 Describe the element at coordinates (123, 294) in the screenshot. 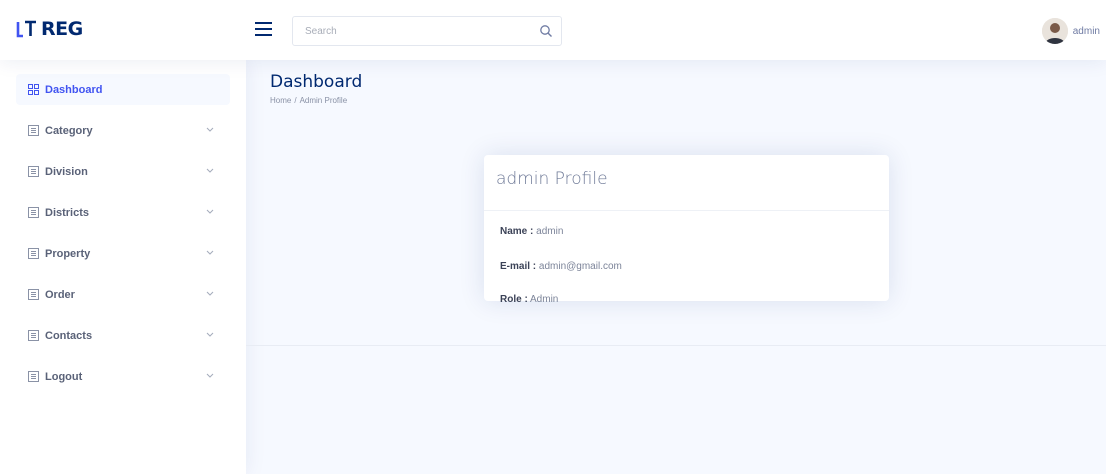

I see `sidebar-item-order: Order` at that location.